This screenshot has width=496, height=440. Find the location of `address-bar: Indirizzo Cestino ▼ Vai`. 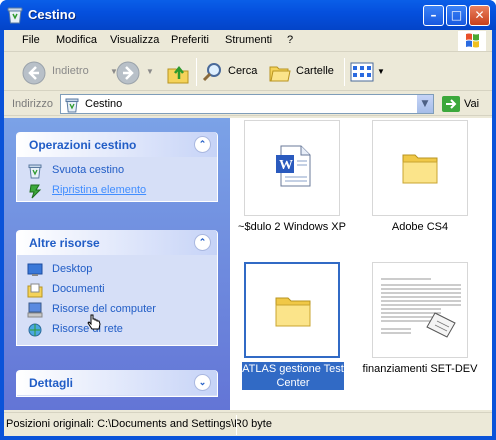

address-bar: Indirizzo Cestino ▼ Vai is located at coordinates (248, 104).